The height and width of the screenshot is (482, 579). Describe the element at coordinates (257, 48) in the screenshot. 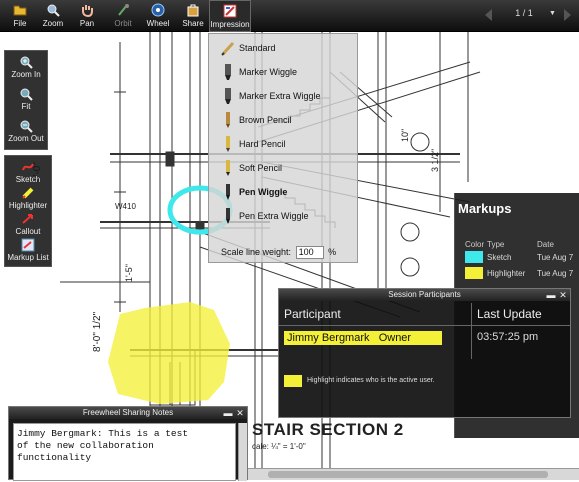

I see `menu-item-label: Standard` at that location.